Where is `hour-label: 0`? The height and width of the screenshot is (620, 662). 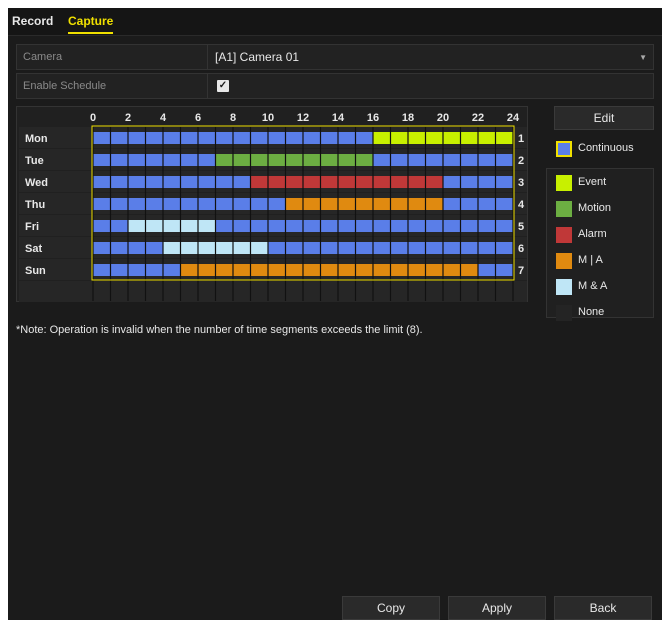
hour-label: 0 is located at coordinates (93, 118).